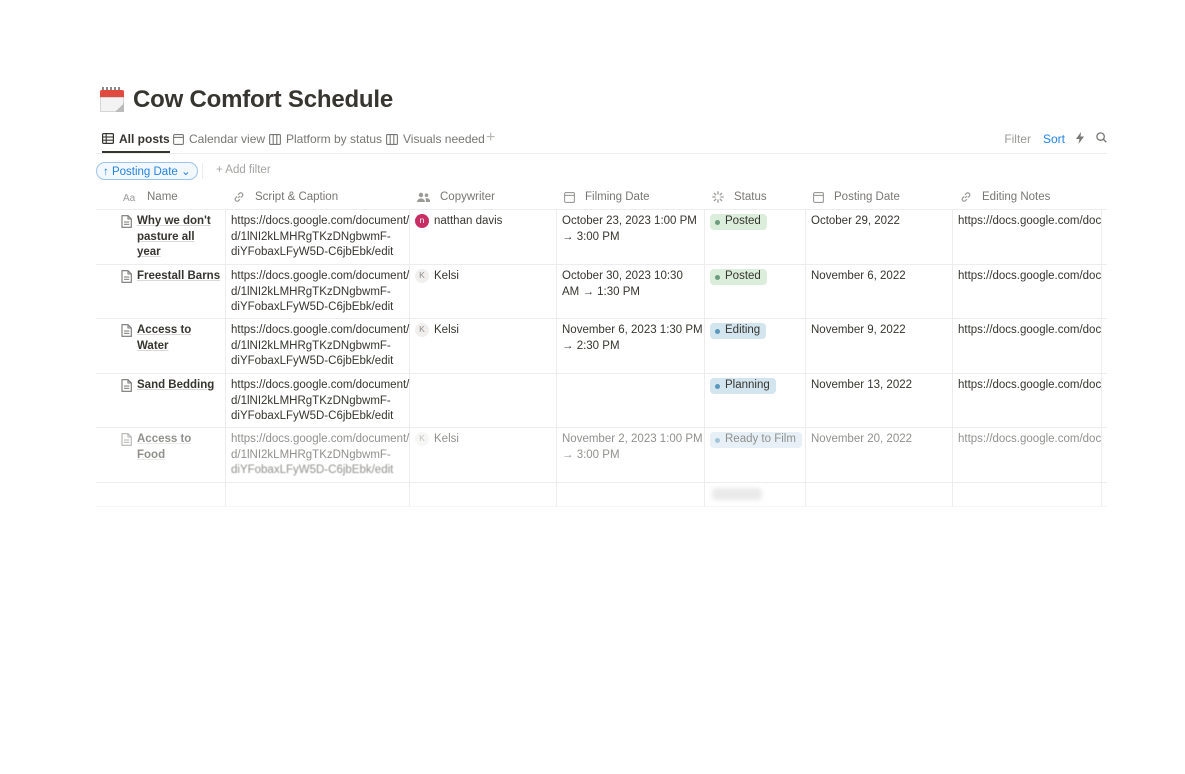  Describe the element at coordinates (633, 447) in the screenshot. I see `filming-date-cell: November 2, 2023 1:00 PM → 3:00 PM` at that location.